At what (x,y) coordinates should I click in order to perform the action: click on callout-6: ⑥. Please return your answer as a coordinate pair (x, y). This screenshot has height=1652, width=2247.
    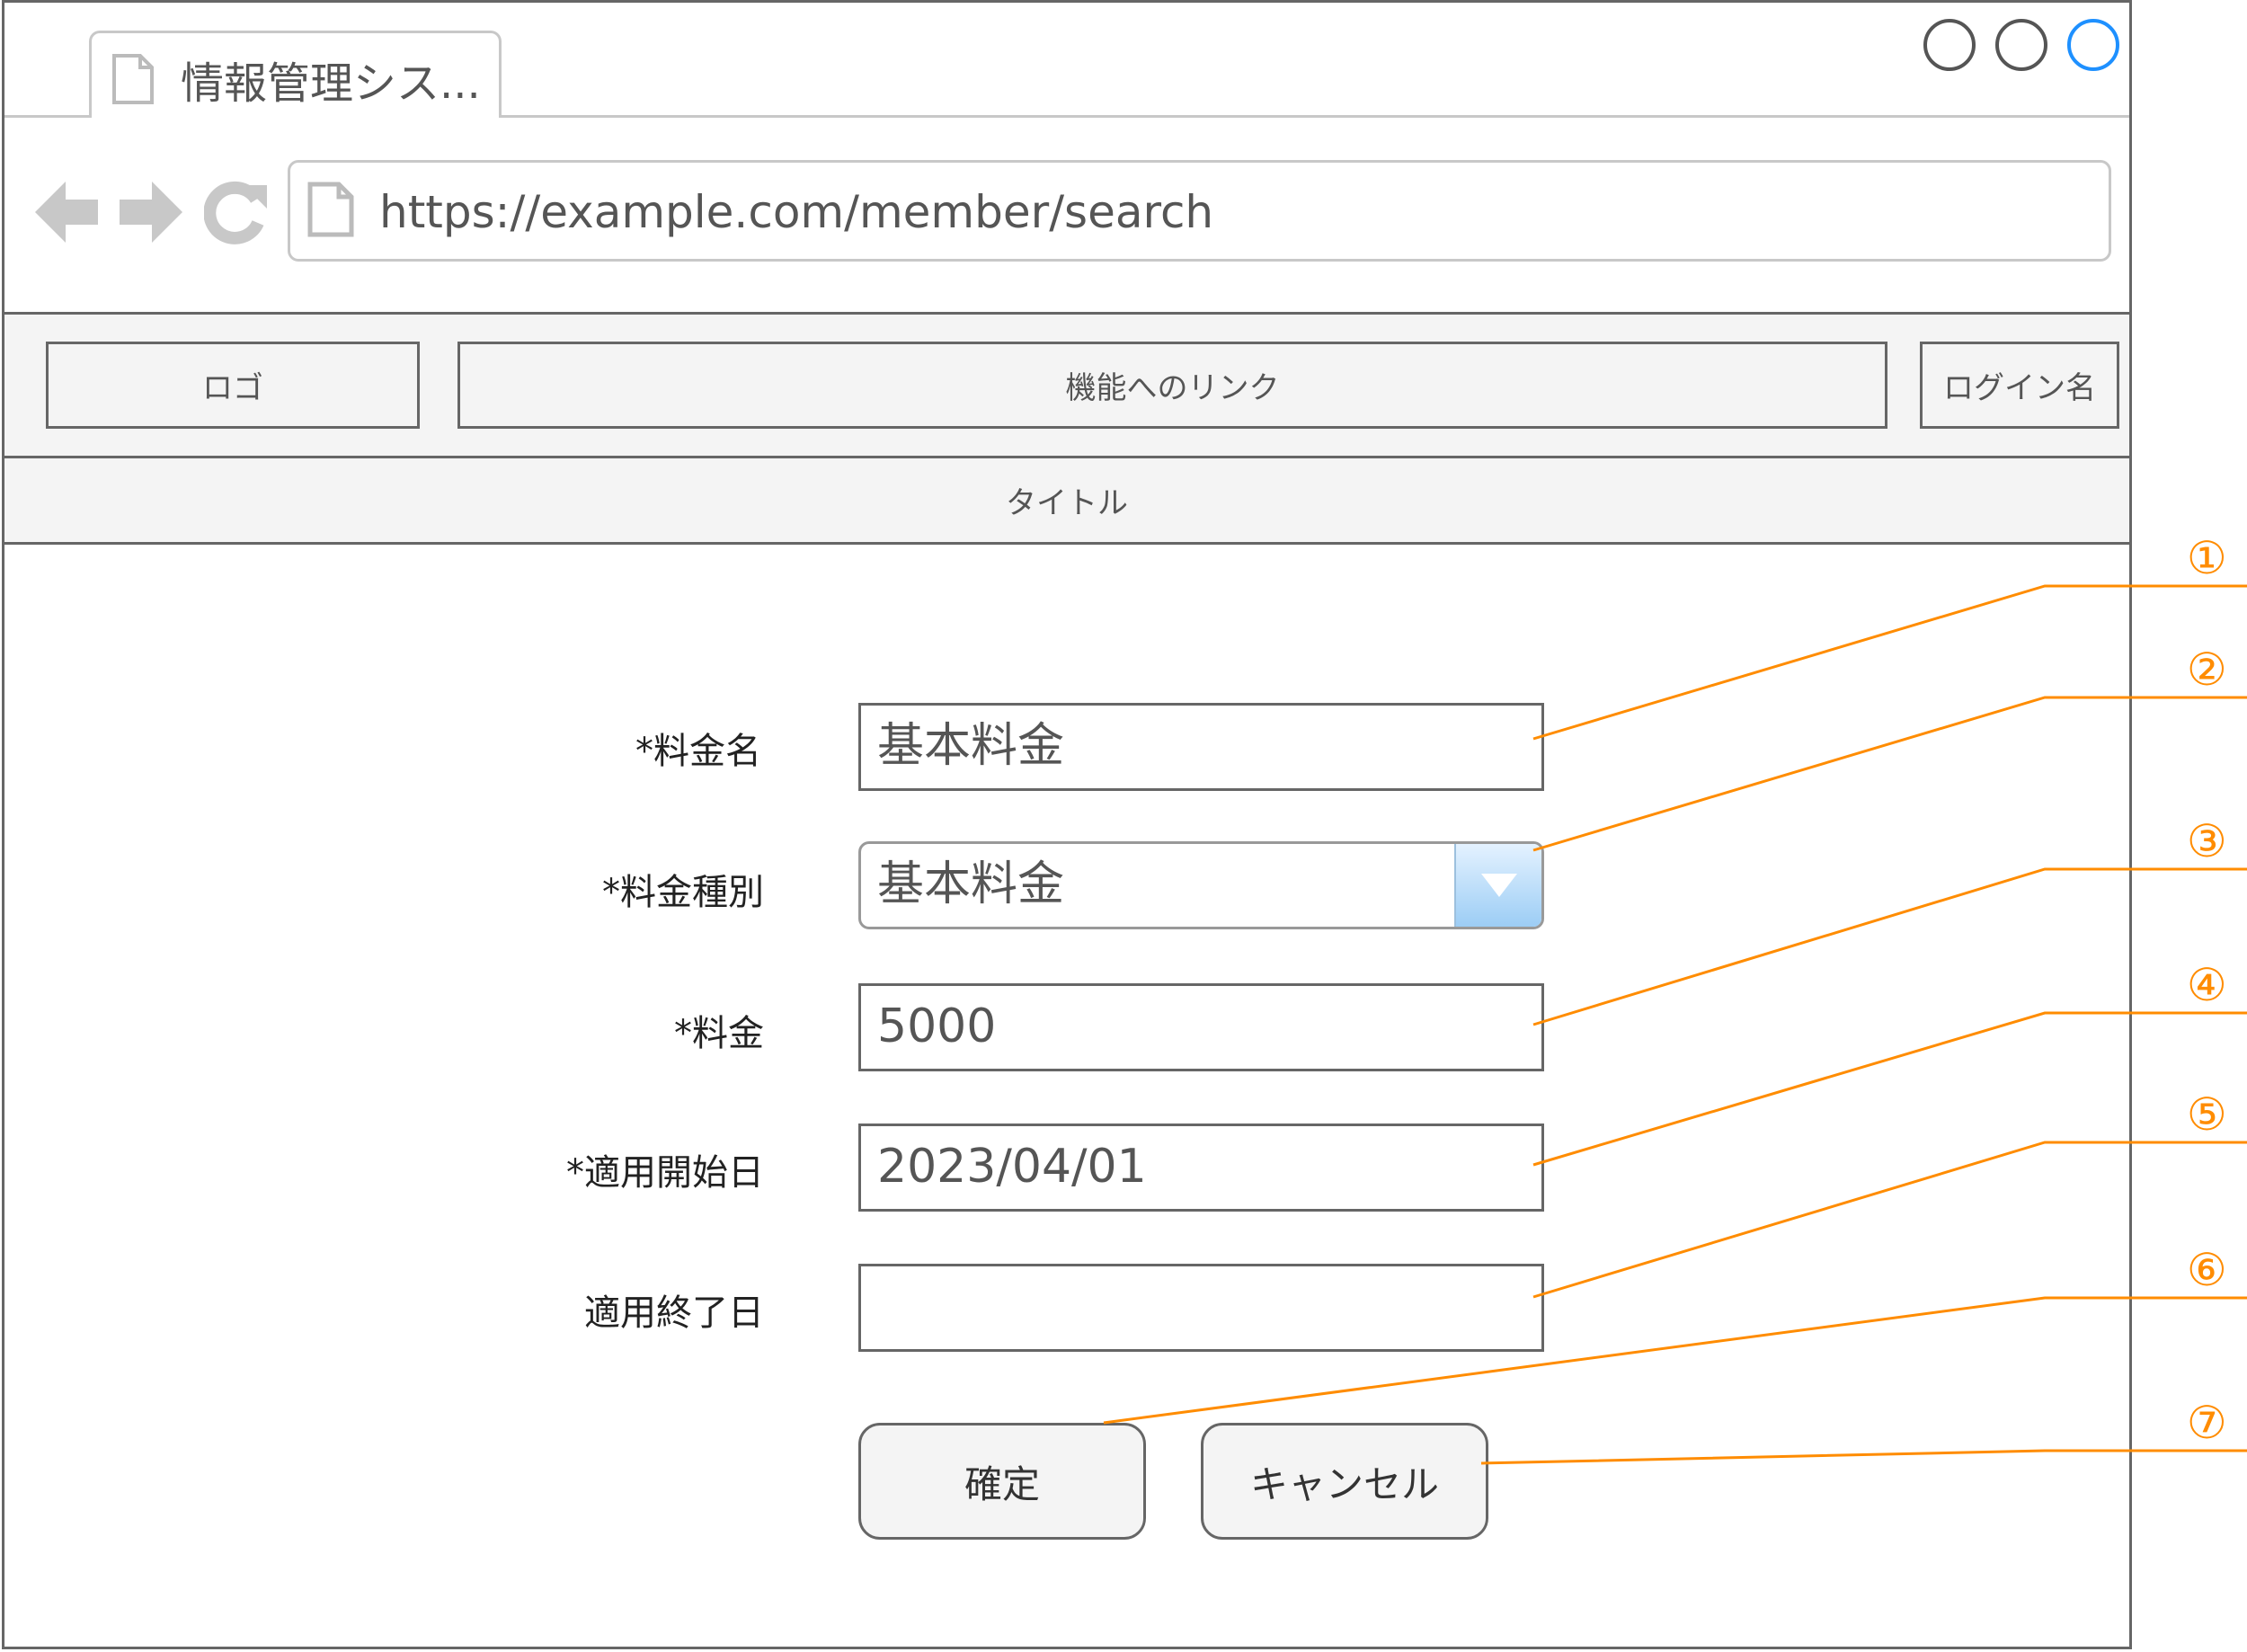
    Looking at the image, I should click on (2207, 1270).